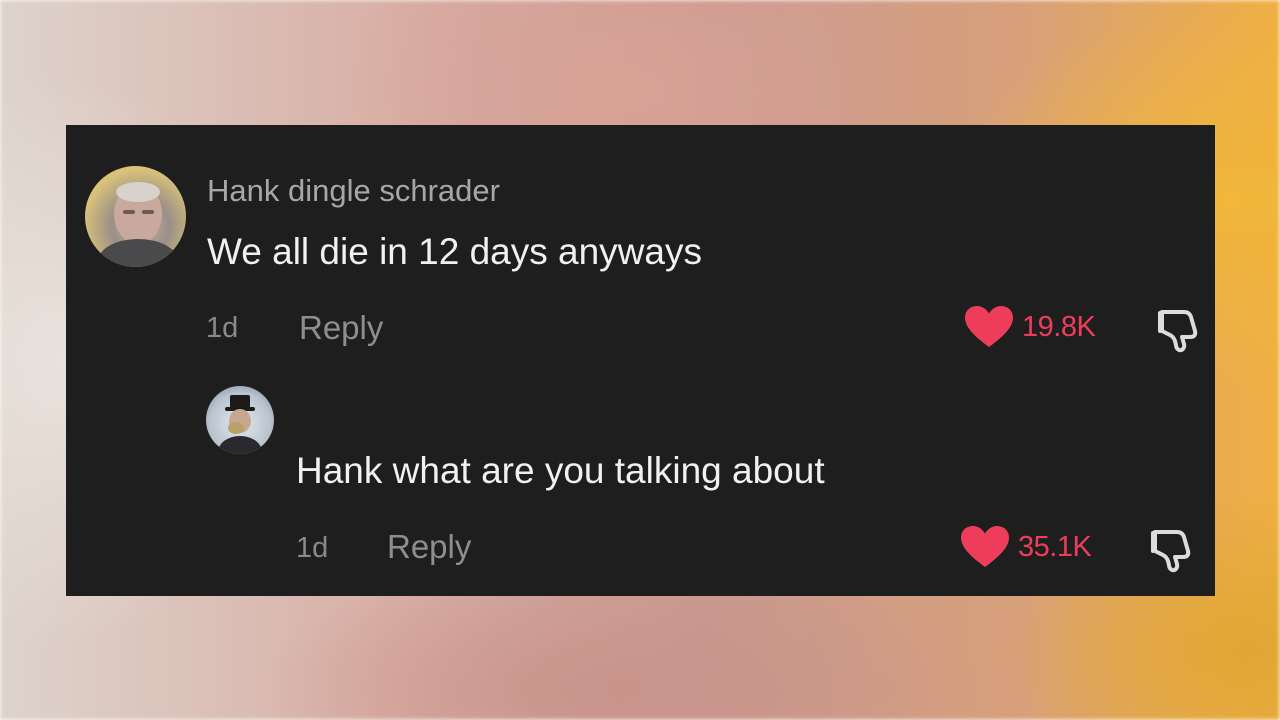 Image resolution: width=1280 pixels, height=720 pixels. Describe the element at coordinates (1059, 326) in the screenshot. I see `like-count: 19.8K` at that location.